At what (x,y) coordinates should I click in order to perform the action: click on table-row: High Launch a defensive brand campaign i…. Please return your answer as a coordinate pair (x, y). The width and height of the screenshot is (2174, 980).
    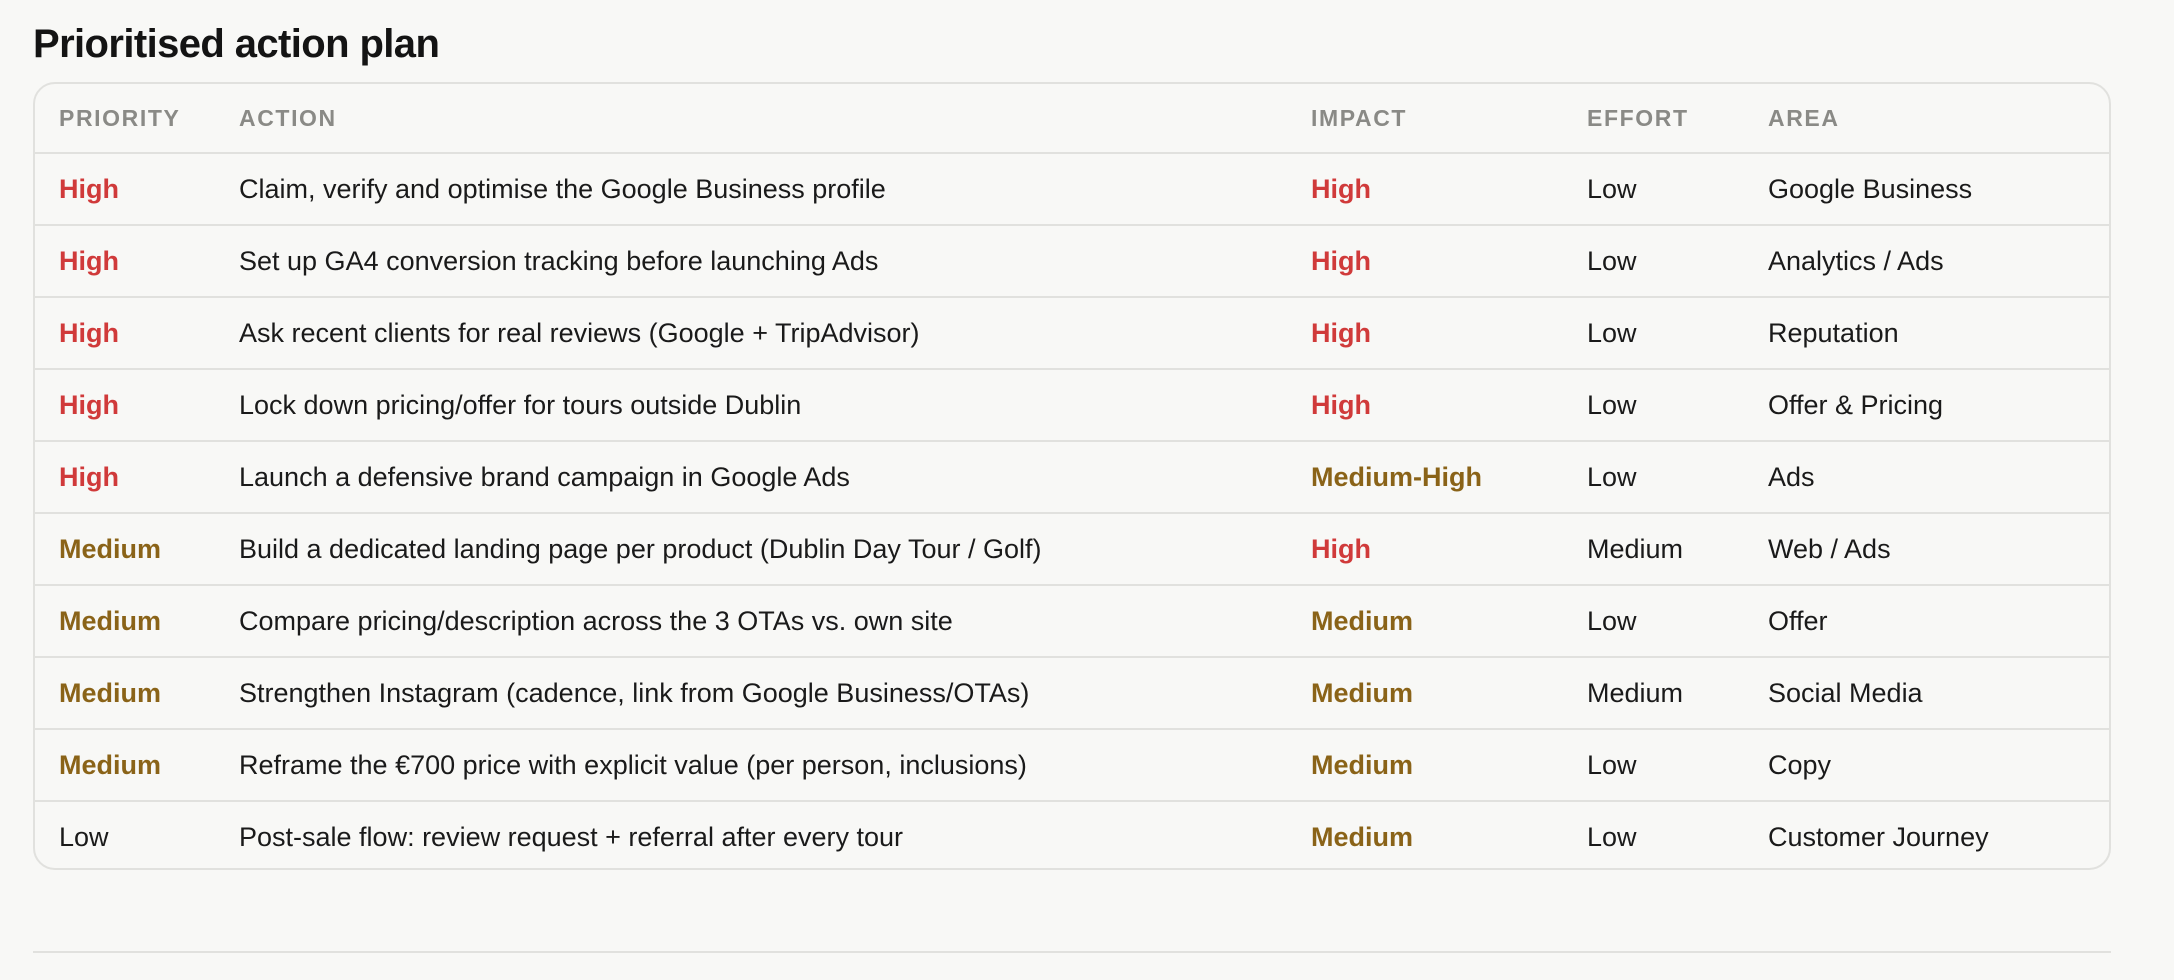
    Looking at the image, I should click on (1072, 477).